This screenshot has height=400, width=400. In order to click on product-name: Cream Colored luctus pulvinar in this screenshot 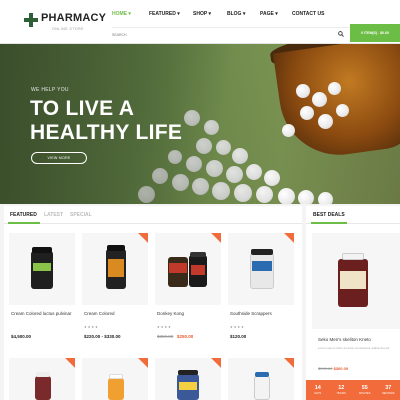, I will do `click(43, 313)`.